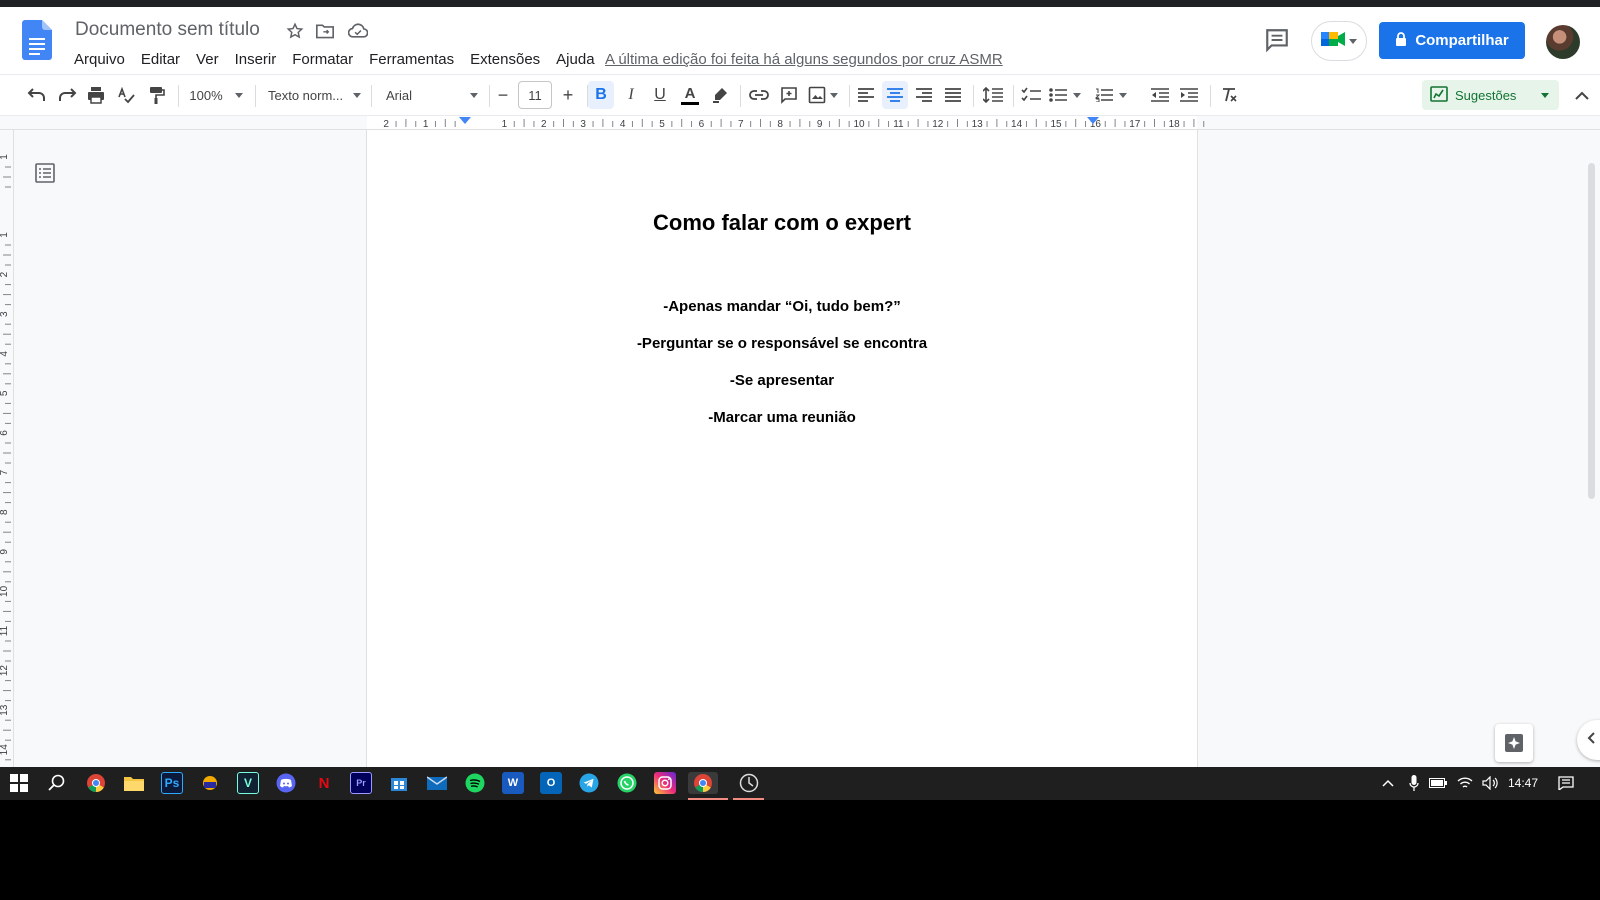 Image resolution: width=1600 pixels, height=900 pixels. I want to click on collapse-menus-icon, so click(1582, 95).